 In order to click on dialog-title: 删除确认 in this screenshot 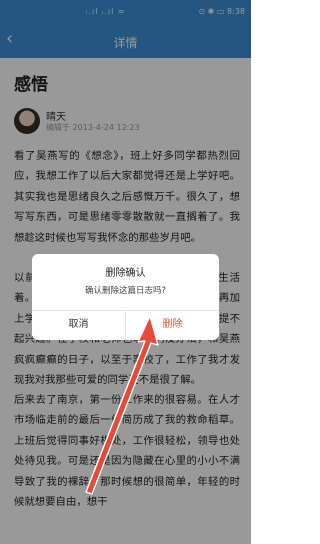, I will do `click(125, 273)`.